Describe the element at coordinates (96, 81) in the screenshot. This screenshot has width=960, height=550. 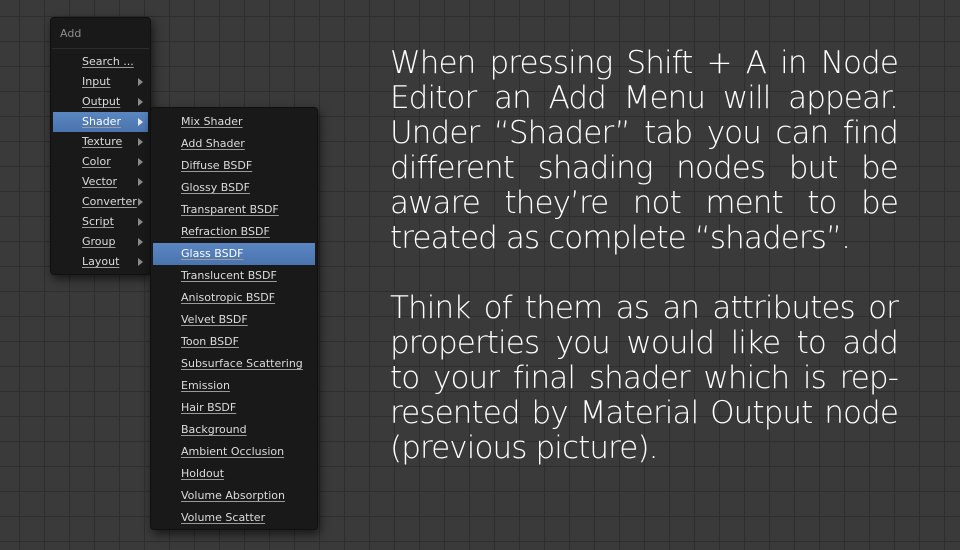
I see `menu-item-label: Input` at that location.